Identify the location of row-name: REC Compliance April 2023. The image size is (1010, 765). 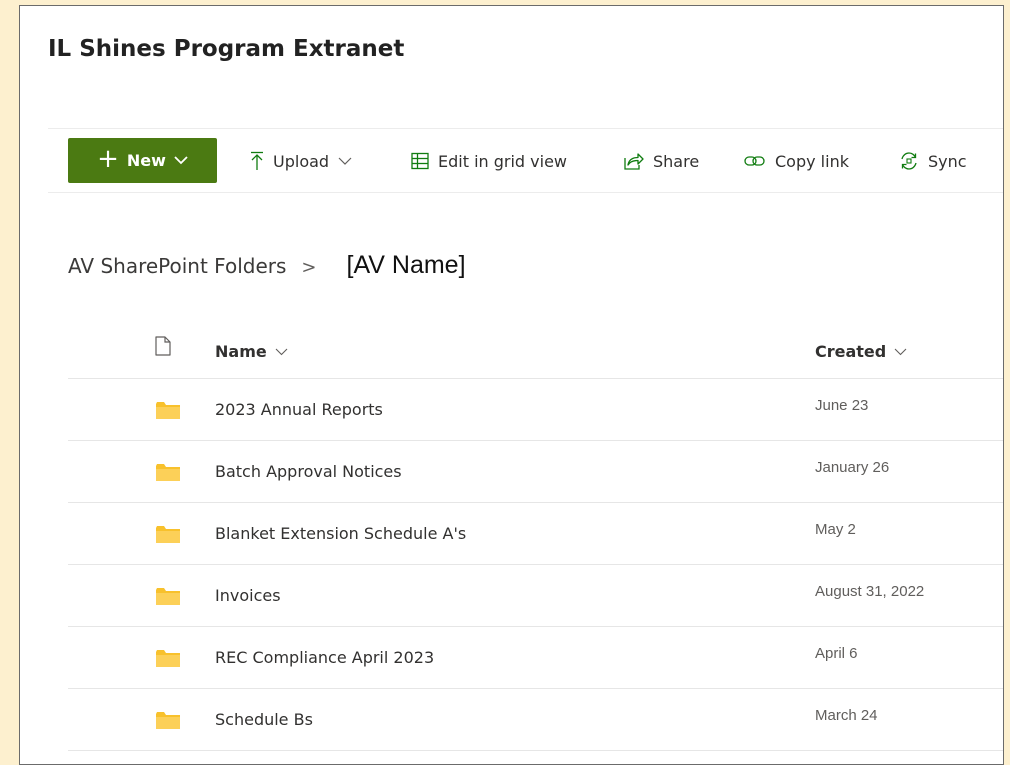
(324, 657).